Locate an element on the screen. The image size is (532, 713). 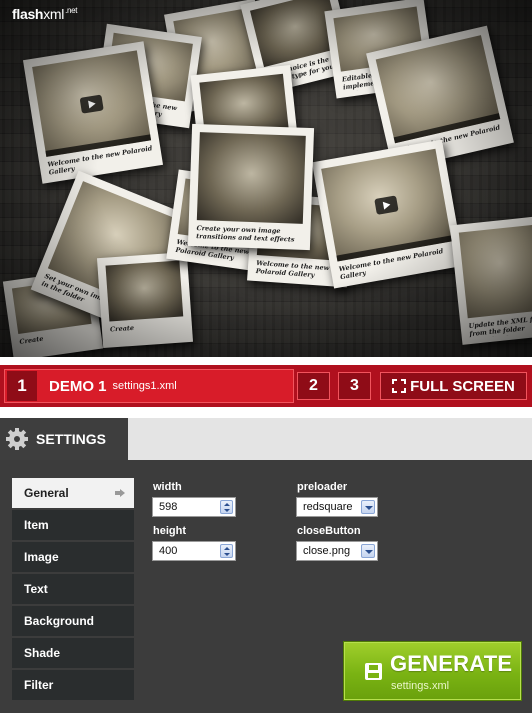
settings-tab: SETTINGS is located at coordinates (64, 439).